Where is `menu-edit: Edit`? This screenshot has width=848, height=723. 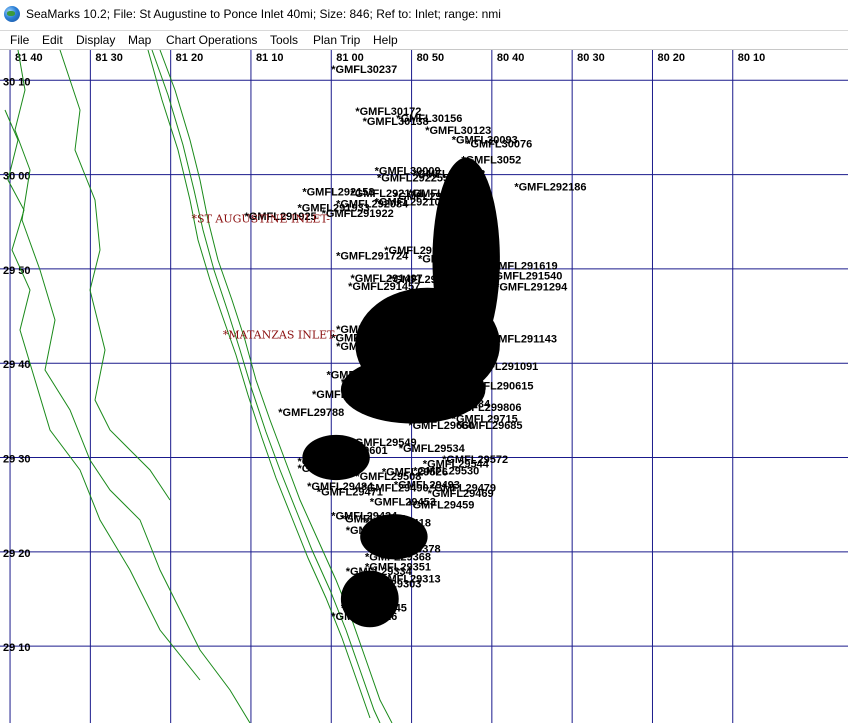 menu-edit: Edit is located at coordinates (52, 40).